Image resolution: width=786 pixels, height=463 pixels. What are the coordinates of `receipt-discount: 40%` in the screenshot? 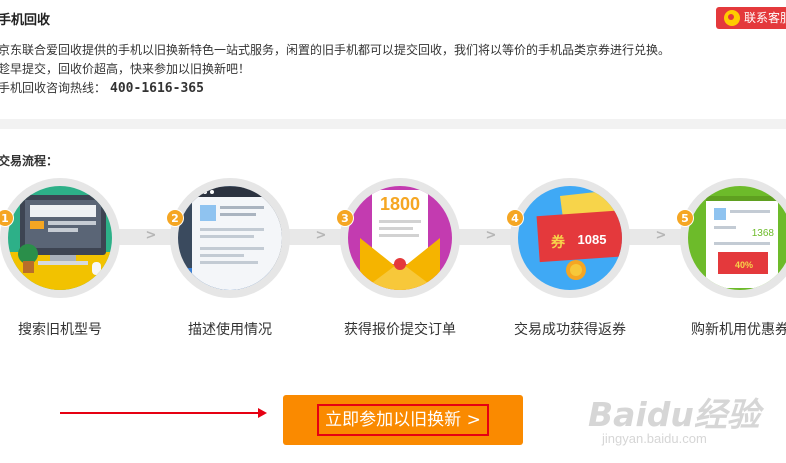 It's located at (744, 265).